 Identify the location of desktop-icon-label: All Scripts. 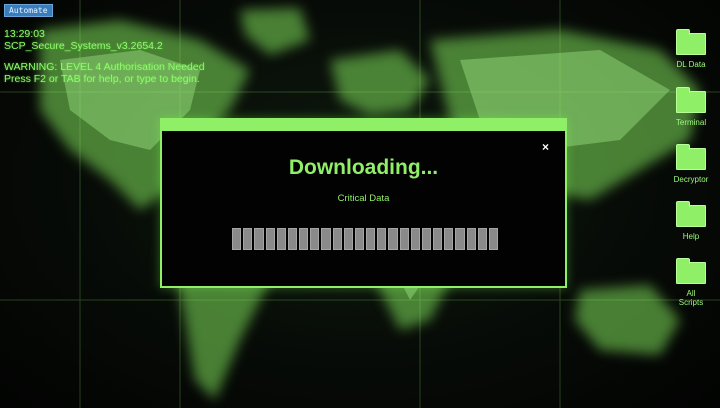
(691, 298).